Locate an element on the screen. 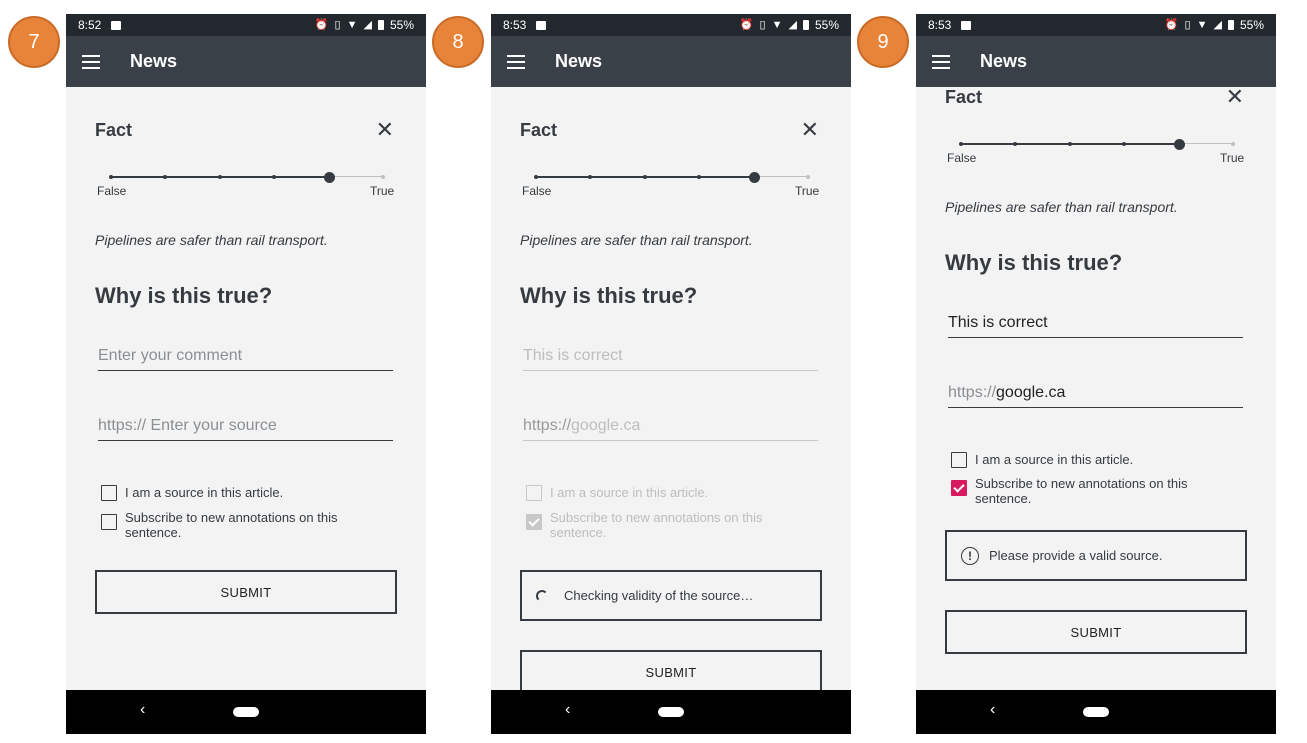  source-input: https:// Enter your source is located at coordinates (245, 428).